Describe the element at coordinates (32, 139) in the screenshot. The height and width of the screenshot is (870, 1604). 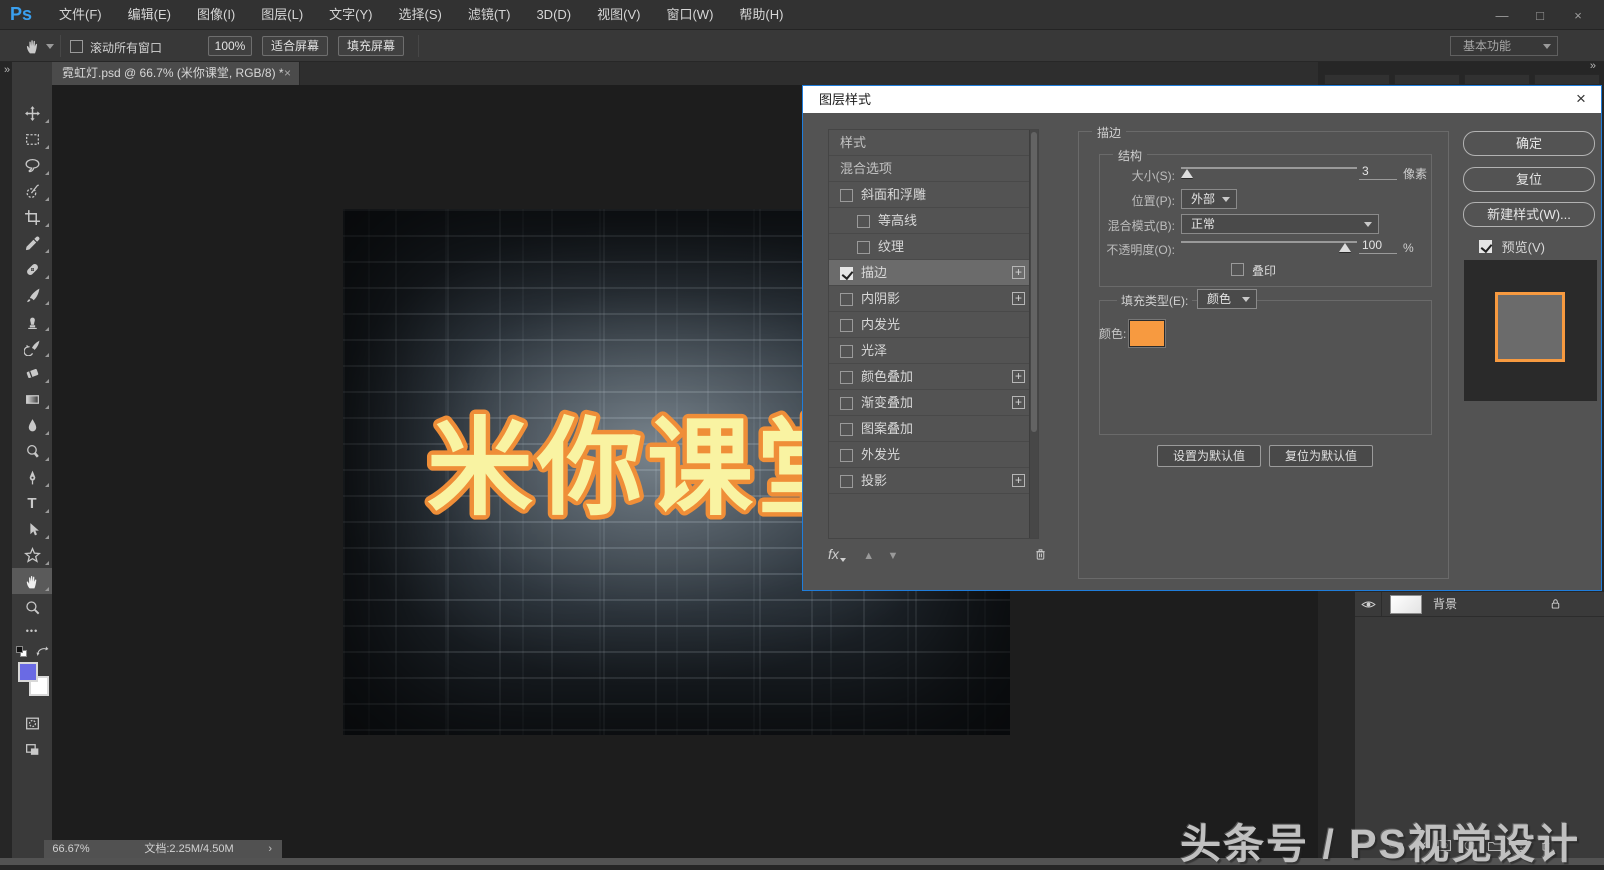
I see `marquee-tool` at that location.